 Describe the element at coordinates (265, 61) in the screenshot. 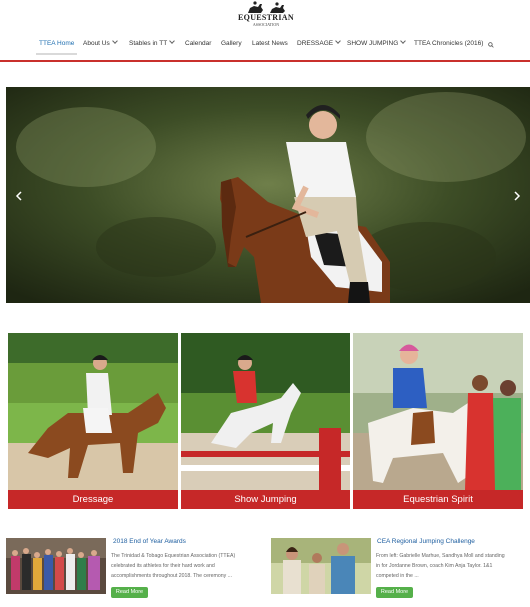

I see `header-divider` at that location.